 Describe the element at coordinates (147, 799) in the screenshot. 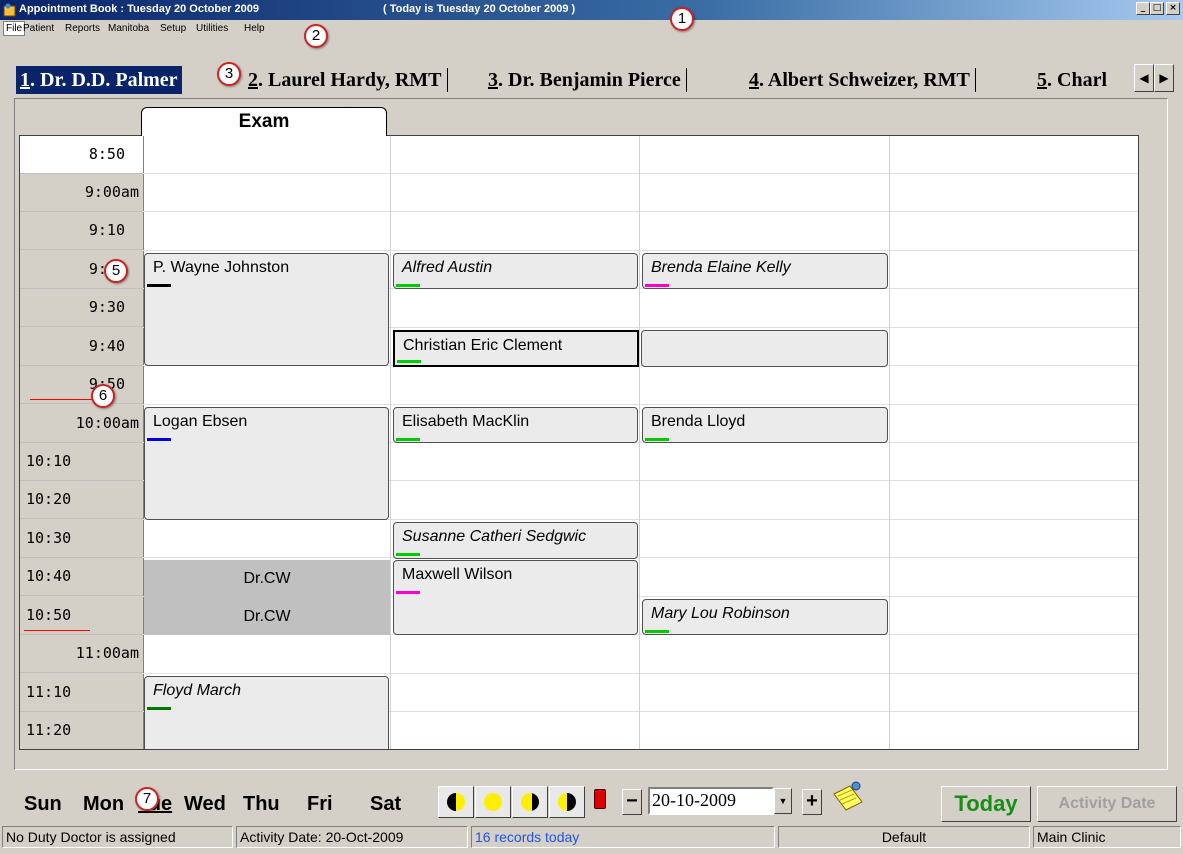

I see `callout-7: 7` at that location.